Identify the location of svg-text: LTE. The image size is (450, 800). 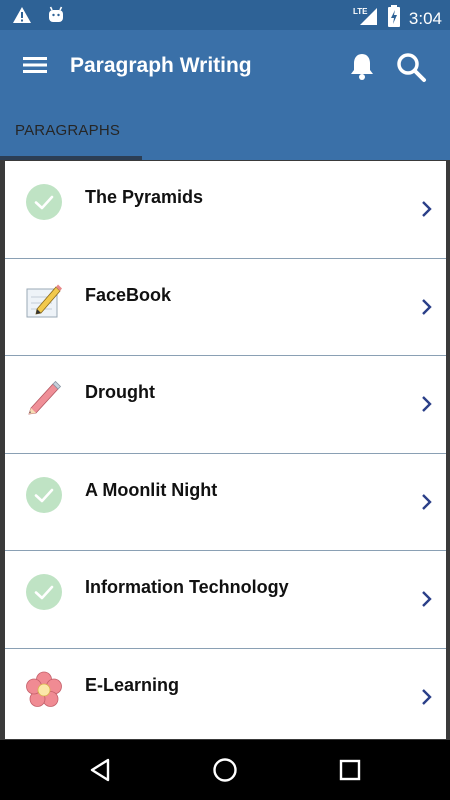
(360, 11).